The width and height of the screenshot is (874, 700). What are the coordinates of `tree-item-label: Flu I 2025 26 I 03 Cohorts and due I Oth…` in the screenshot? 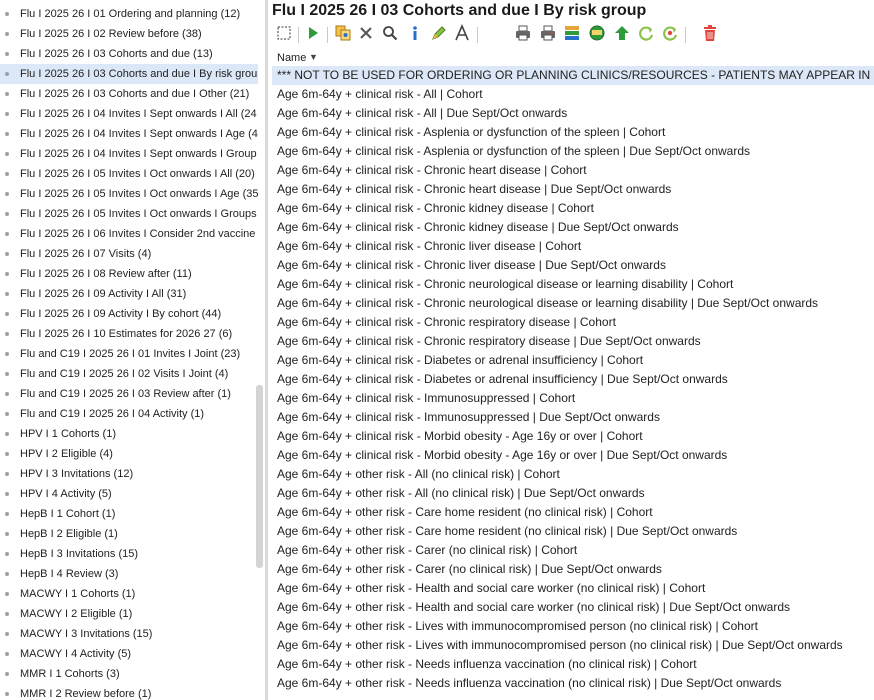 It's located at (135, 94).